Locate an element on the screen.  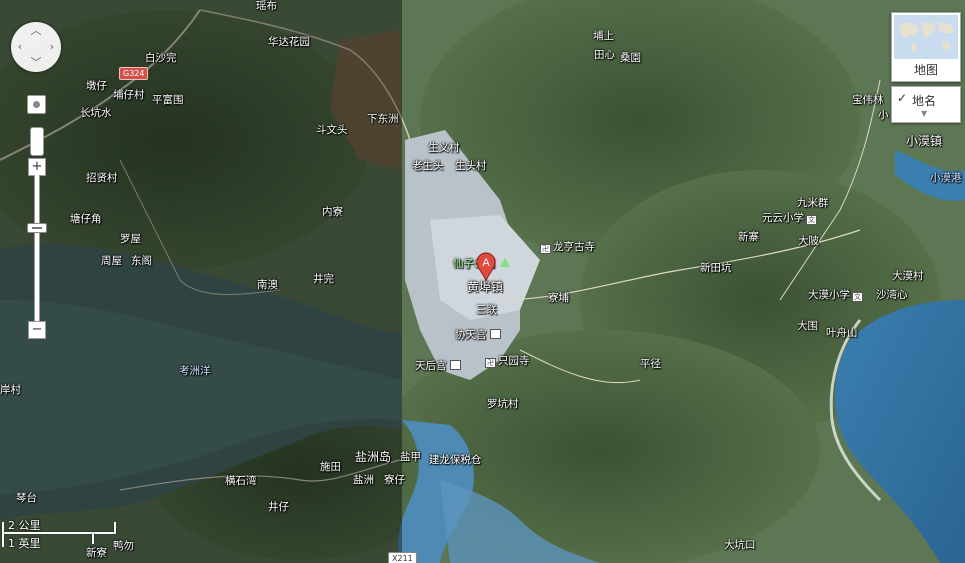
place-label: 平富围 is located at coordinates (168, 100).